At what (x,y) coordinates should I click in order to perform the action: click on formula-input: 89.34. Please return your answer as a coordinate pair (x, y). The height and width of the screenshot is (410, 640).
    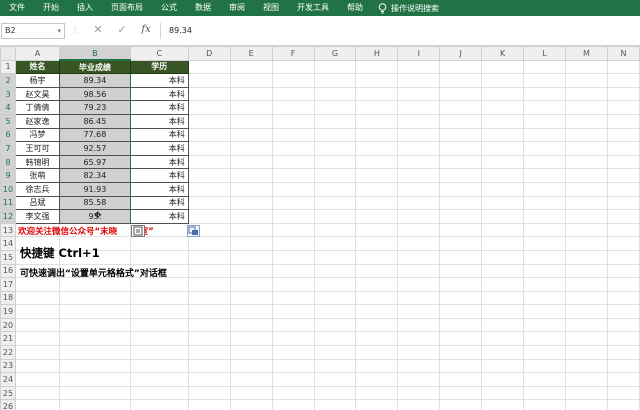
    Looking at the image, I should click on (399, 31).